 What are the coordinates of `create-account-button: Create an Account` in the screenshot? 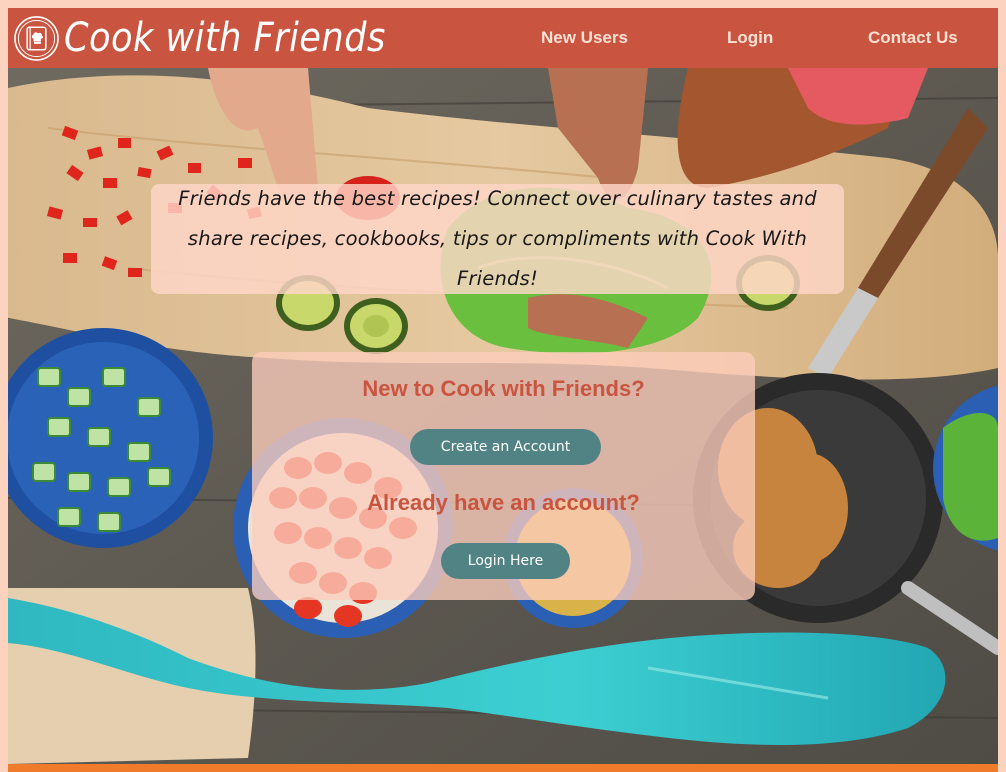 It's located at (505, 447).